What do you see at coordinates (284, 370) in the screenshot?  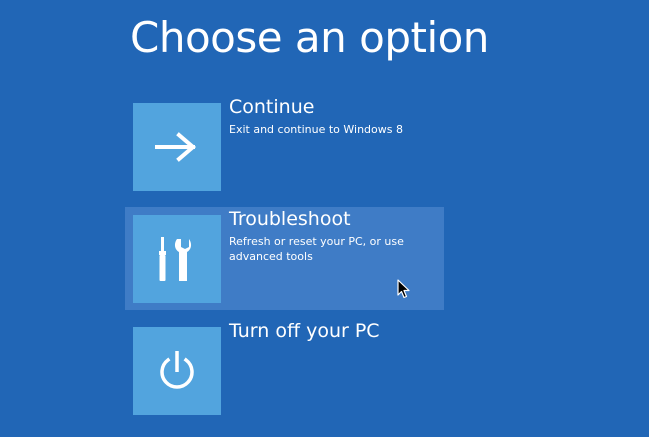 I see `turn-off-option: Turn off your PC` at bounding box center [284, 370].